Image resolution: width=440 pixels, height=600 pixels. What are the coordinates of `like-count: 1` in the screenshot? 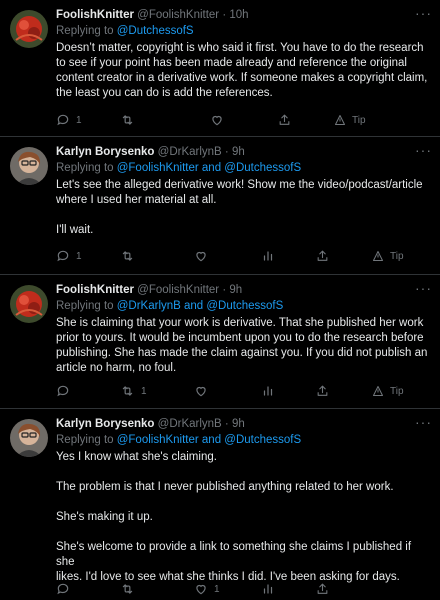 It's located at (217, 589).